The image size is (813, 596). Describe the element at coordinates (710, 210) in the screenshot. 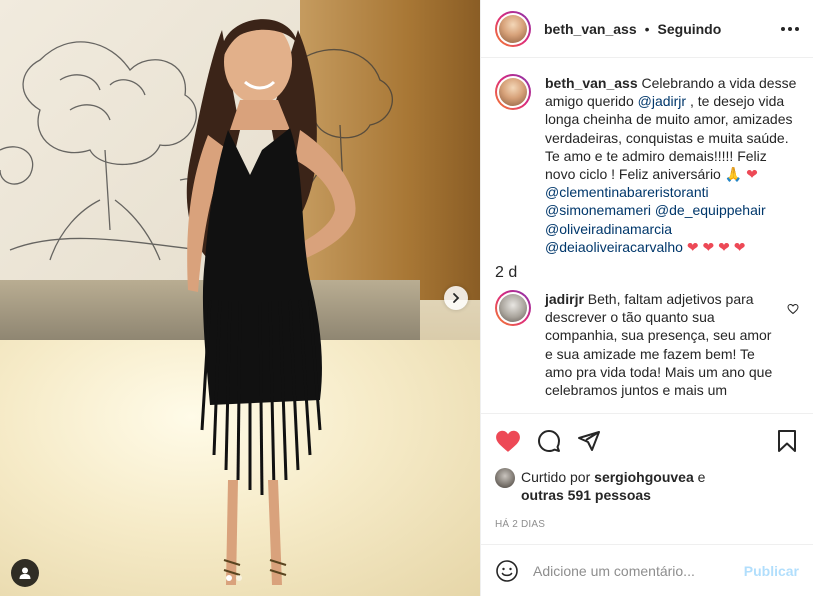

I see `mention-link: @de_equippehair` at that location.